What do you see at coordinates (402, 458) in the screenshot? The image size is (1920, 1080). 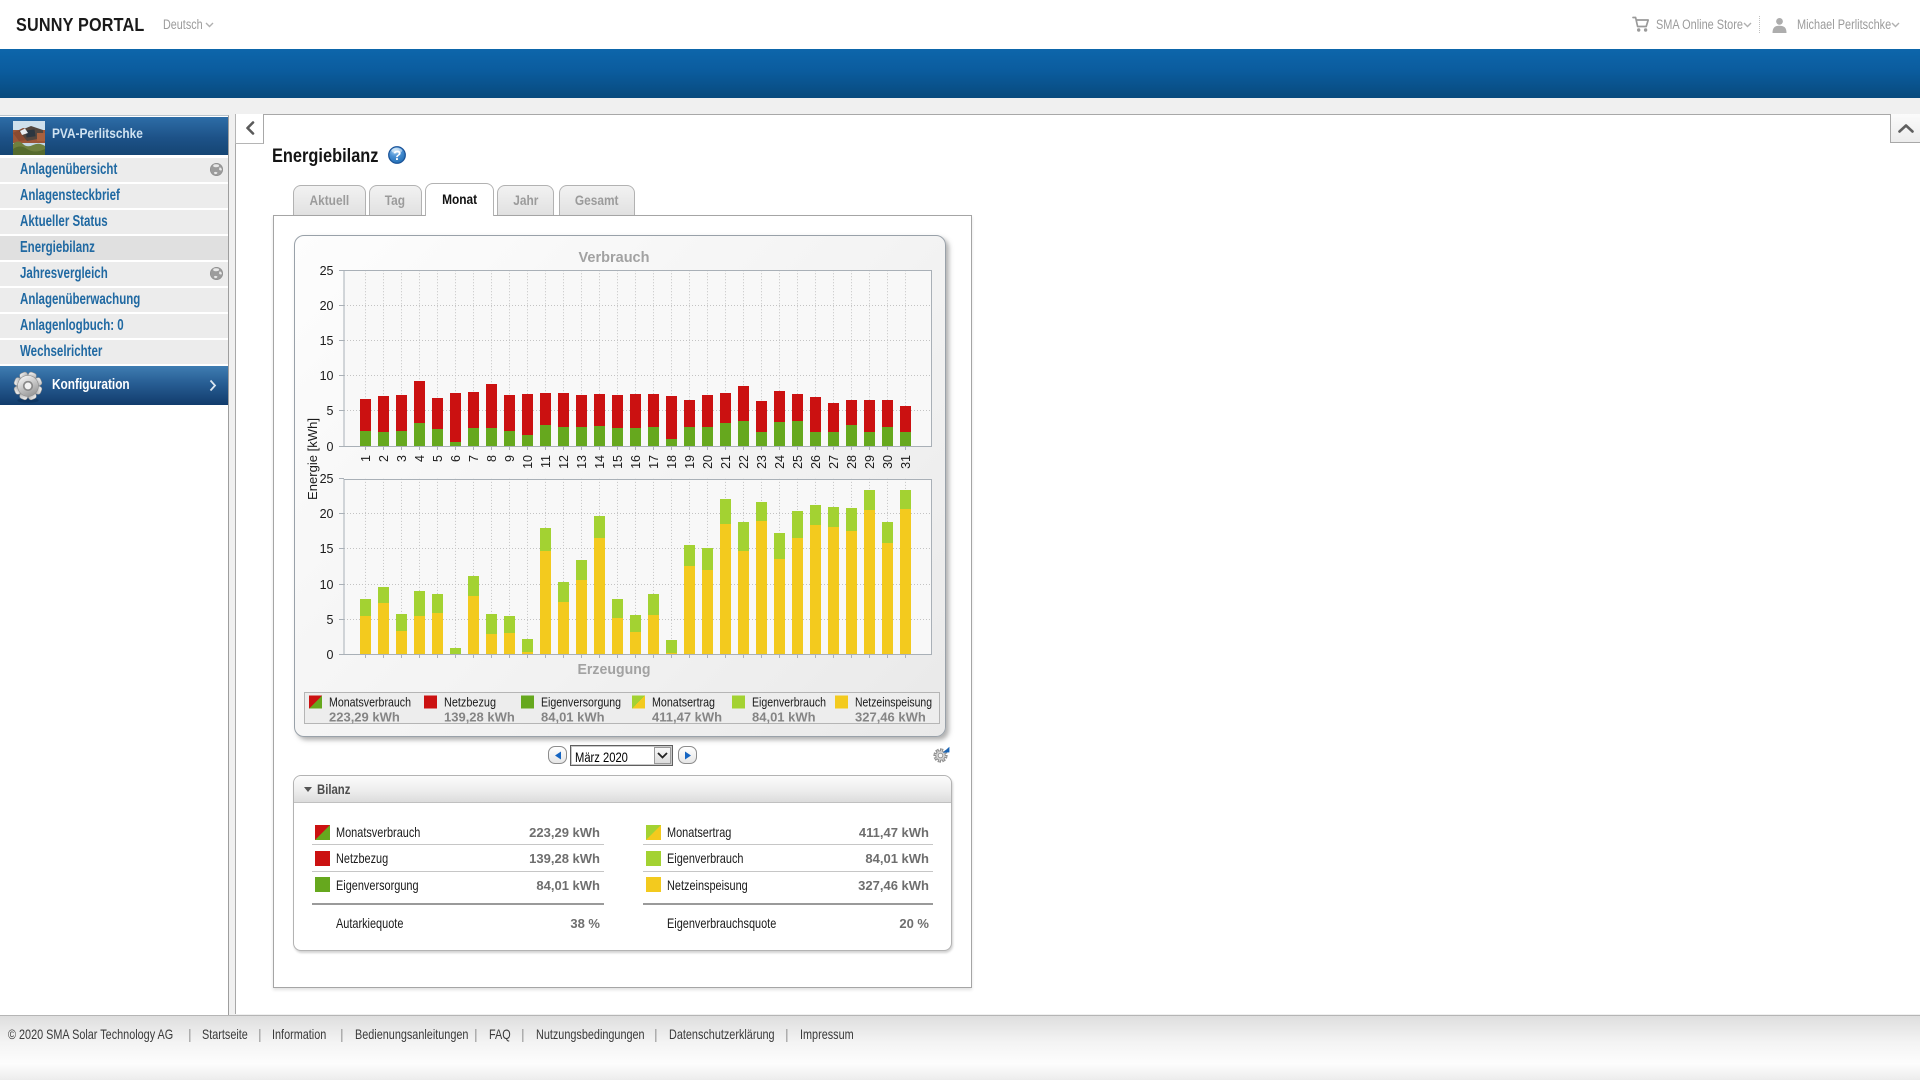 I see `svg-text: 3` at bounding box center [402, 458].